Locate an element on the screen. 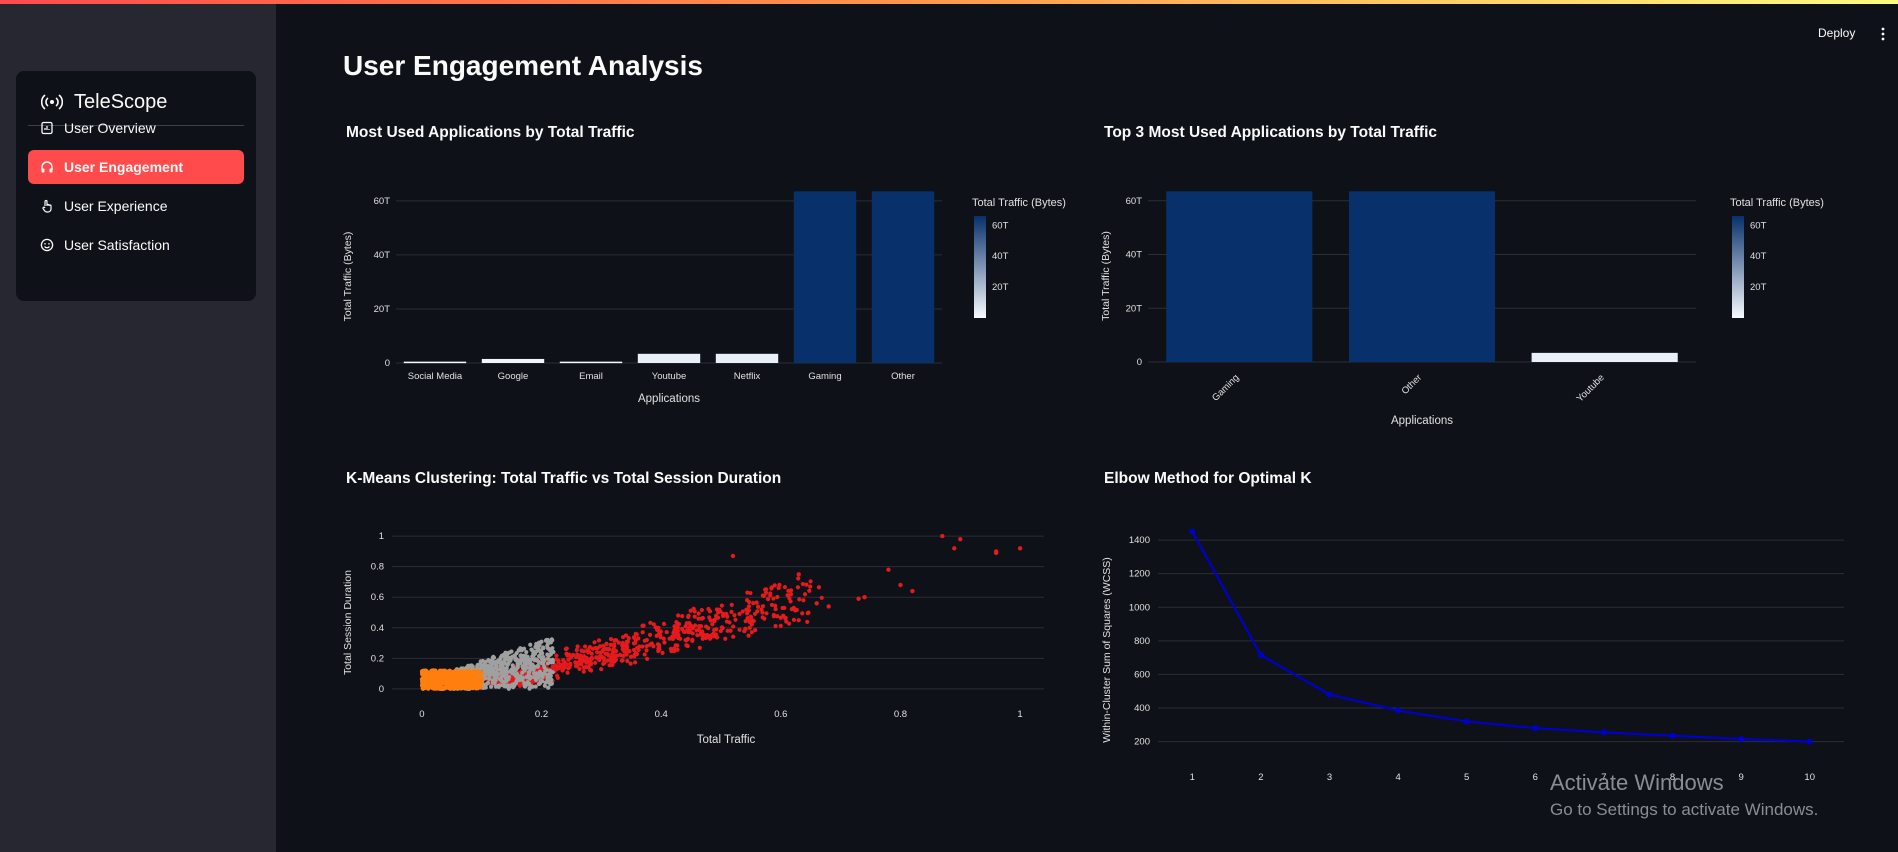 The image size is (1898, 852). x-axis-label: Total Traffic is located at coordinates (726, 740).